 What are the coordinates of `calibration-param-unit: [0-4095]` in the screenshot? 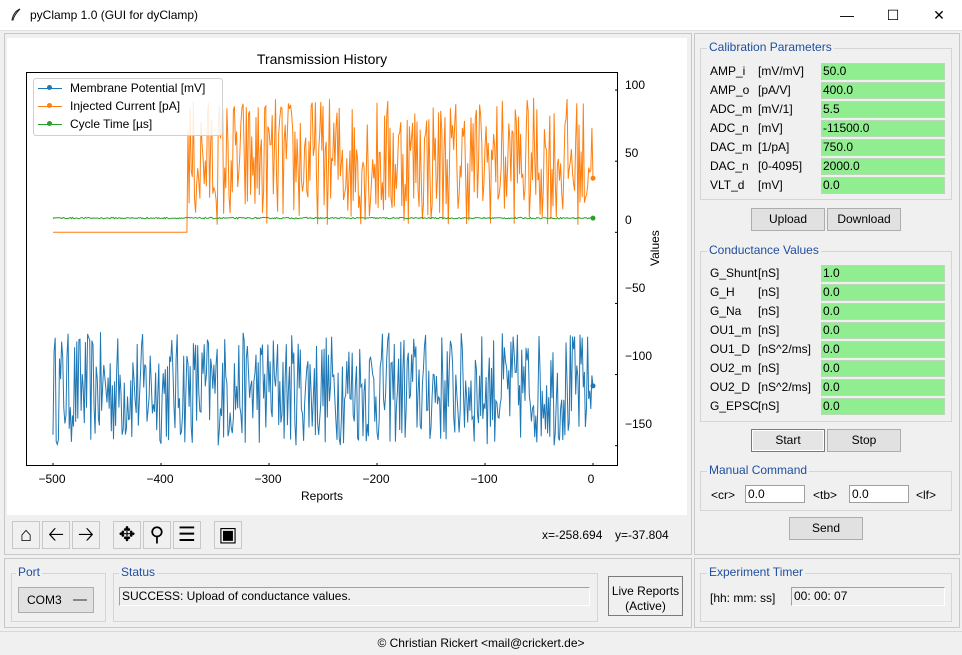 It's located at (780, 166).